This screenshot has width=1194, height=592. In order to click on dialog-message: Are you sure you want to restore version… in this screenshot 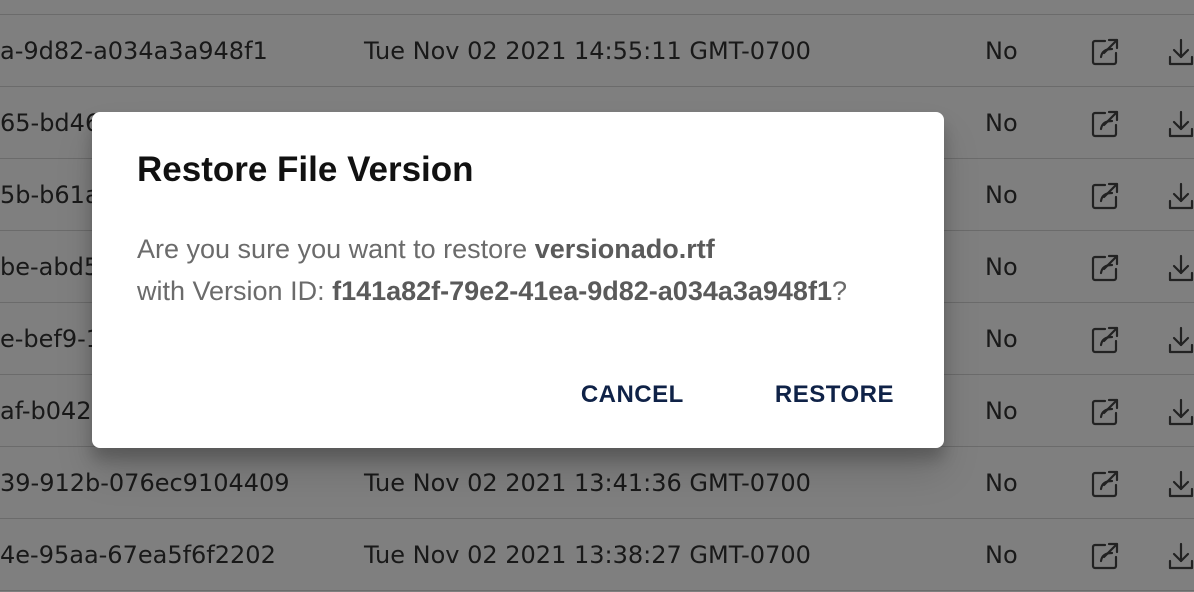, I will do `click(532, 270)`.